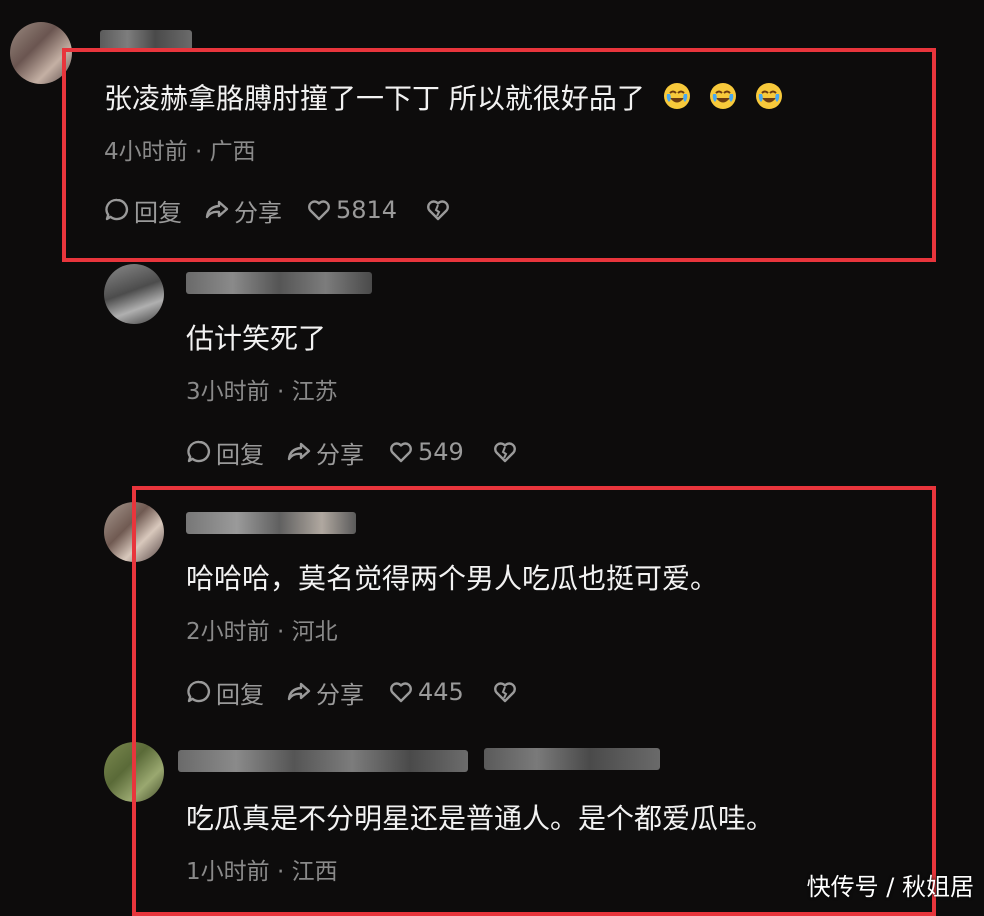 The image size is (984, 916). I want to click on comment-text: 张凌赫拿胳膊肘撞了一下丁 所以就很好品了, so click(443, 99).